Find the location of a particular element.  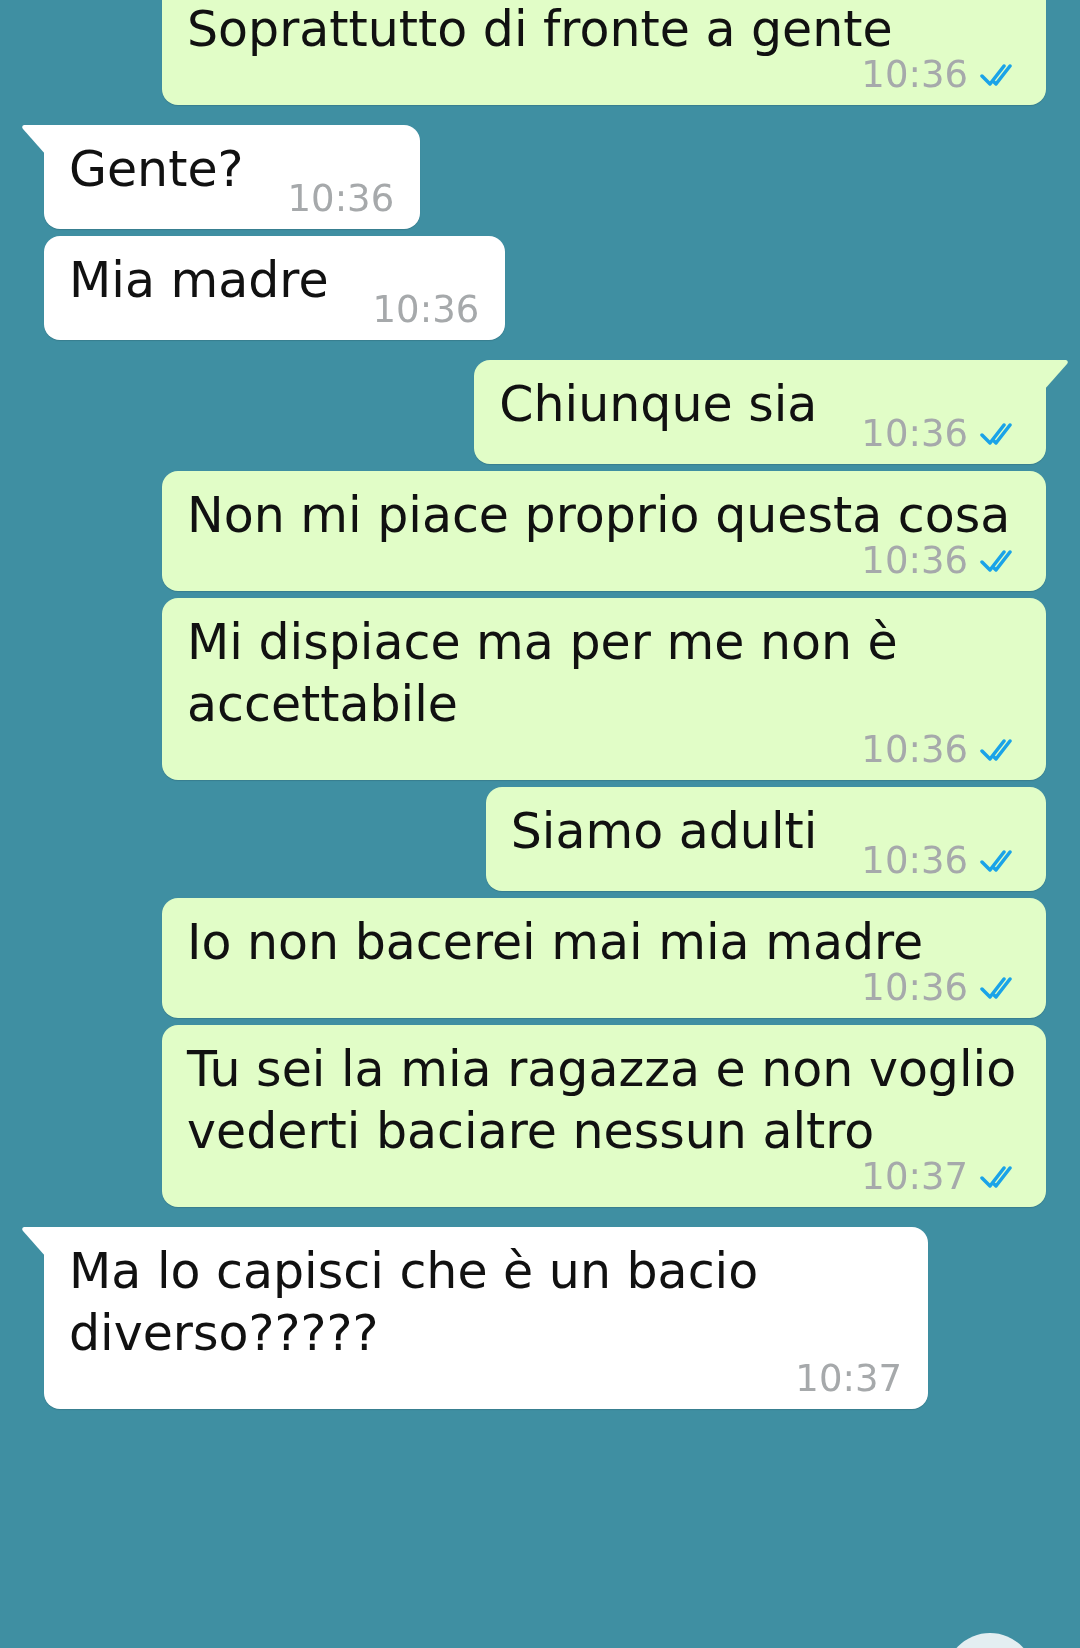

message-text: Chiunque sia is located at coordinates (658, 405).